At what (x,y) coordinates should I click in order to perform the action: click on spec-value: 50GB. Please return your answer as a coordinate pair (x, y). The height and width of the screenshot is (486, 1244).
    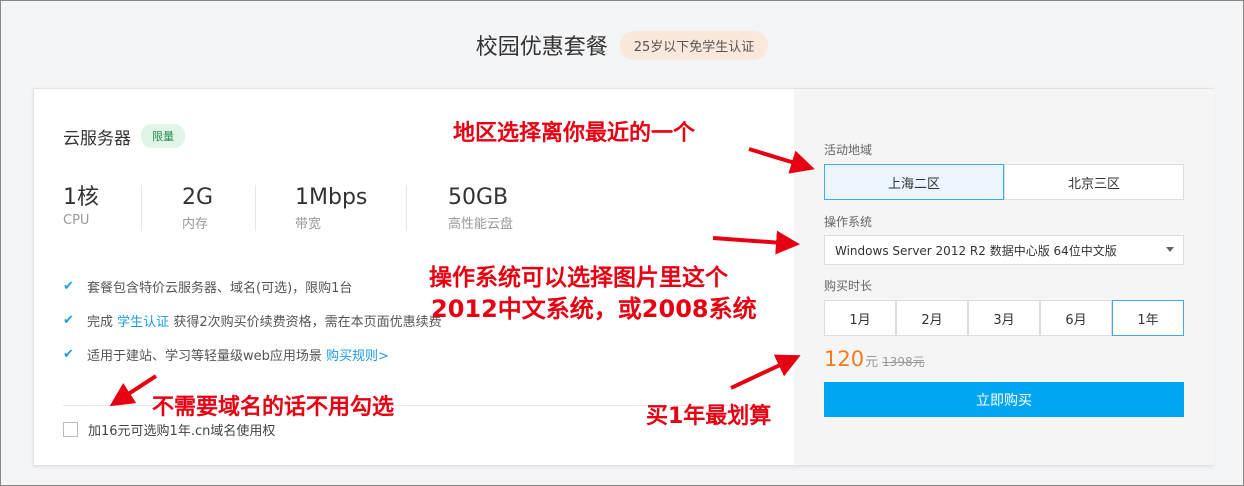
    Looking at the image, I should click on (478, 197).